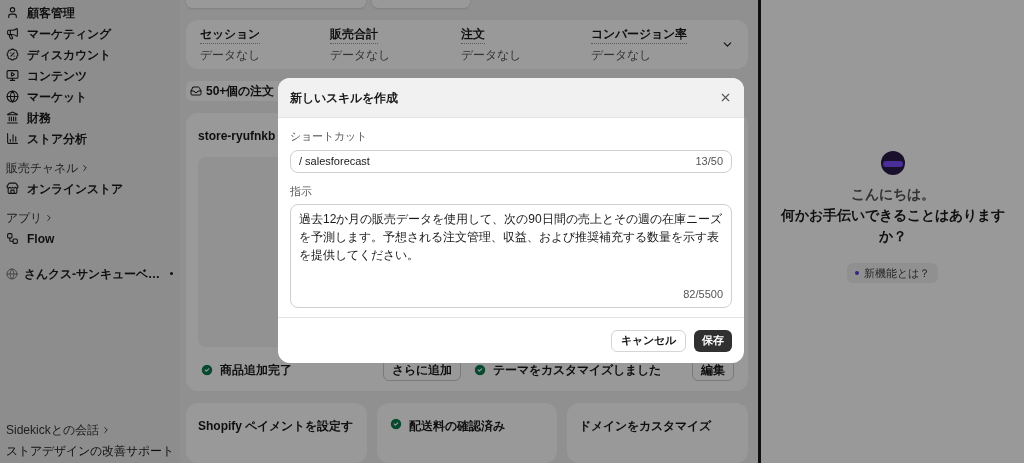  What do you see at coordinates (256, 370) in the screenshot?
I see `task-label: 商品追加完了` at bounding box center [256, 370].